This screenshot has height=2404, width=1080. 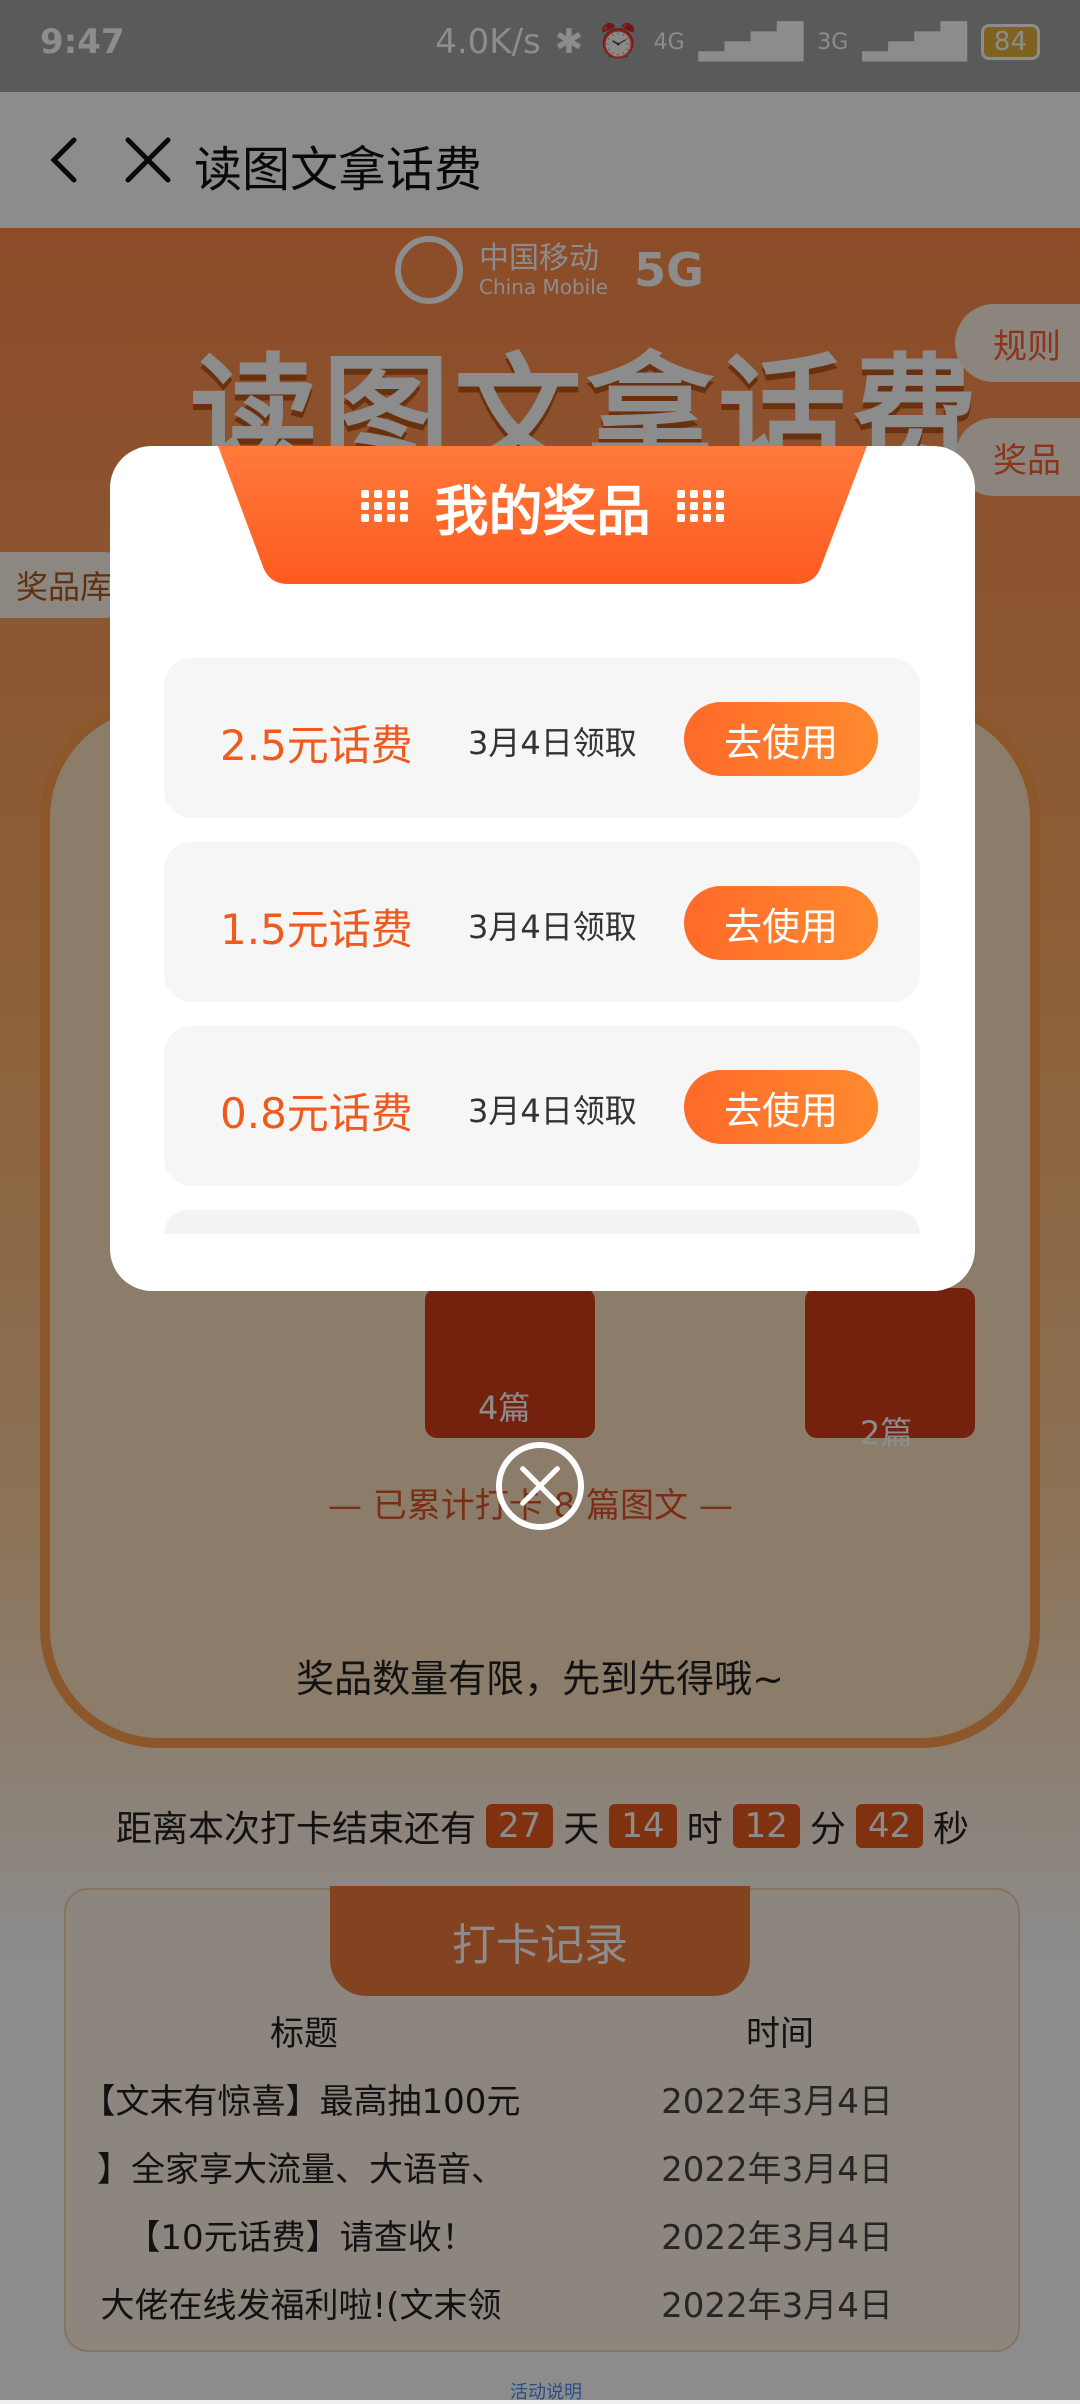 What do you see at coordinates (542, 1222) in the screenshot?
I see `prize-item-partial` at bounding box center [542, 1222].